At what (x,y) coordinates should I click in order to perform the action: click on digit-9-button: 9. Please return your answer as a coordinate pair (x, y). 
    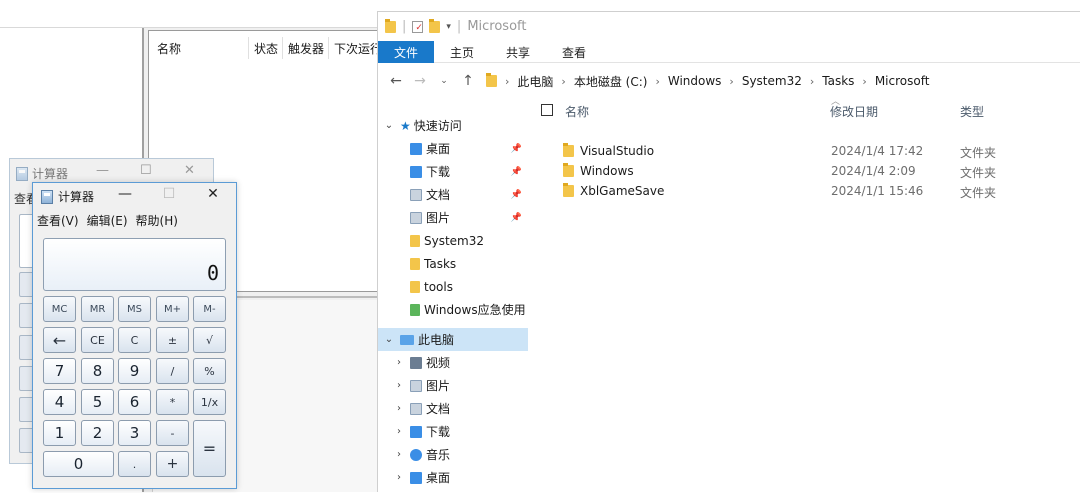
    Looking at the image, I should click on (134, 371).